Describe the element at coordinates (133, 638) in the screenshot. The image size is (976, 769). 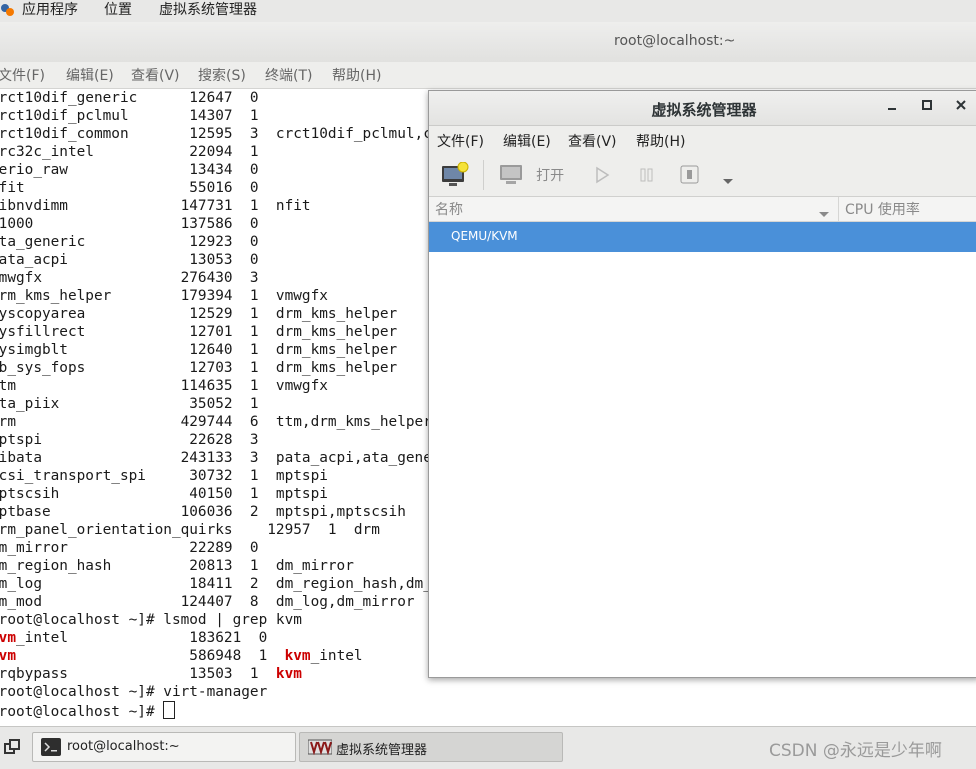
I see `terminal-line-kvm-intel: kvm_intel 183621 0` at that location.